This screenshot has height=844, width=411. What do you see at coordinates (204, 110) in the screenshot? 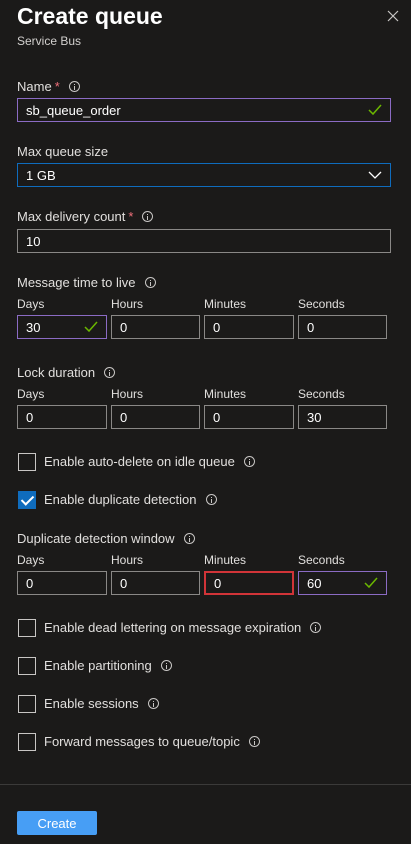
I see `name-input: sb_queue_order` at bounding box center [204, 110].